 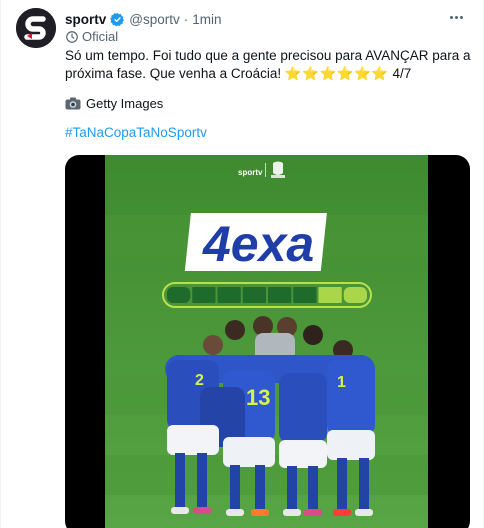 What do you see at coordinates (154, 19) in the screenshot?
I see `handle: @sportv` at bounding box center [154, 19].